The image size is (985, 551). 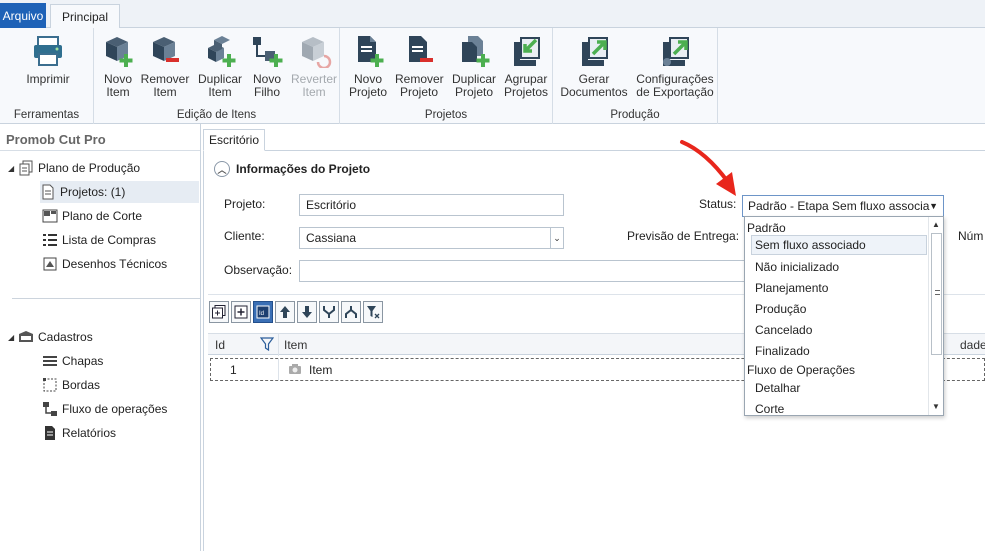 What do you see at coordinates (936, 406) in the screenshot?
I see `scroll-down-icon: ▼` at bounding box center [936, 406].